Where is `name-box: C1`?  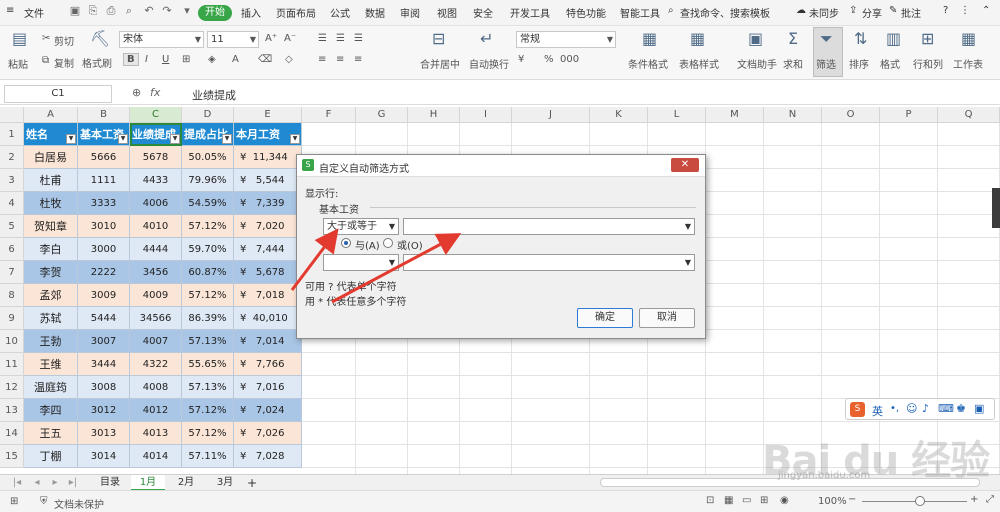 name-box: C1 is located at coordinates (58, 94).